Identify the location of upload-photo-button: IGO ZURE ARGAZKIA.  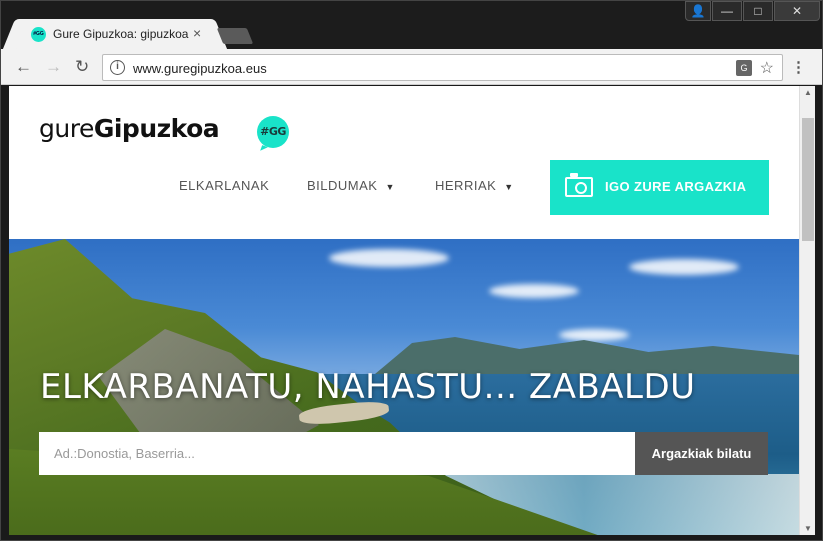
(659, 187).